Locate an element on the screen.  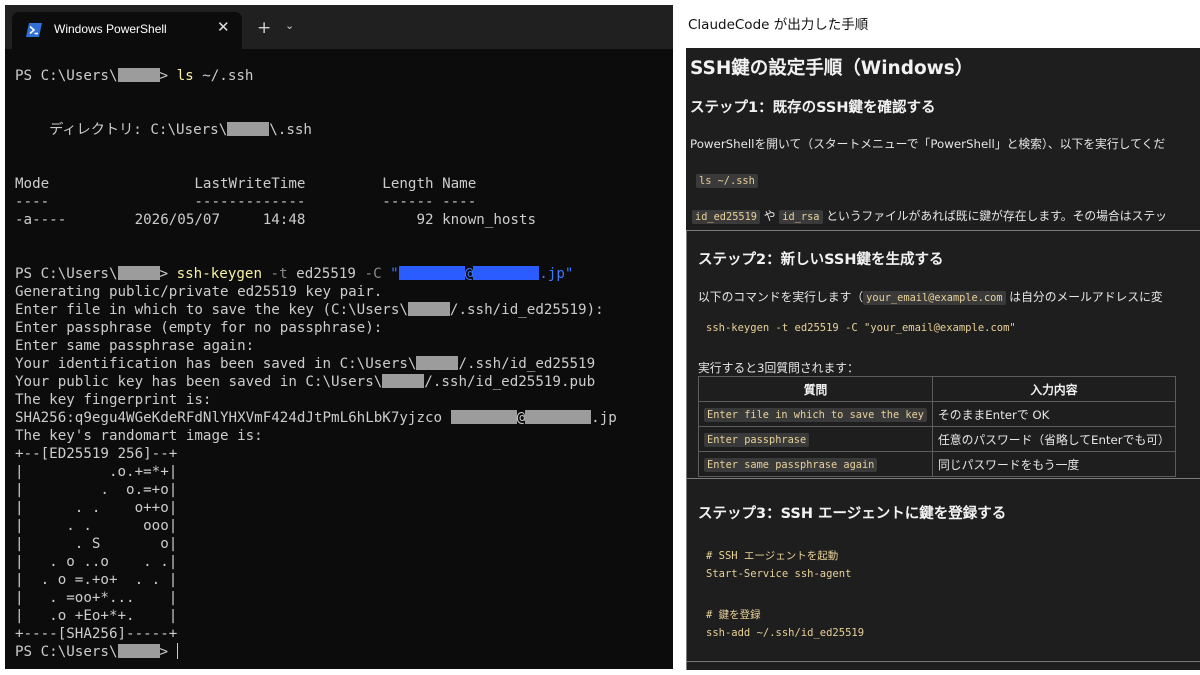
terminal-line-header: Mode LastWriteTime Length Name is located at coordinates (246, 184).